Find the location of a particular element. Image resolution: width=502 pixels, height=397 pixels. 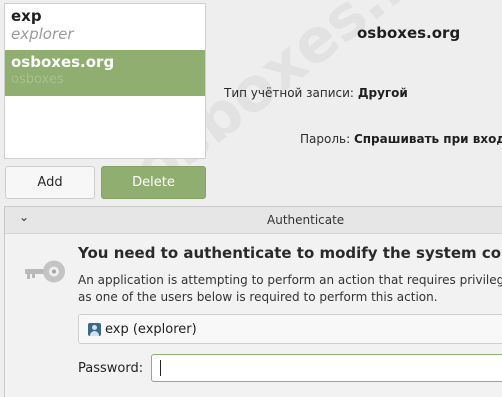

user-list-username: exp is located at coordinates (26, 16).